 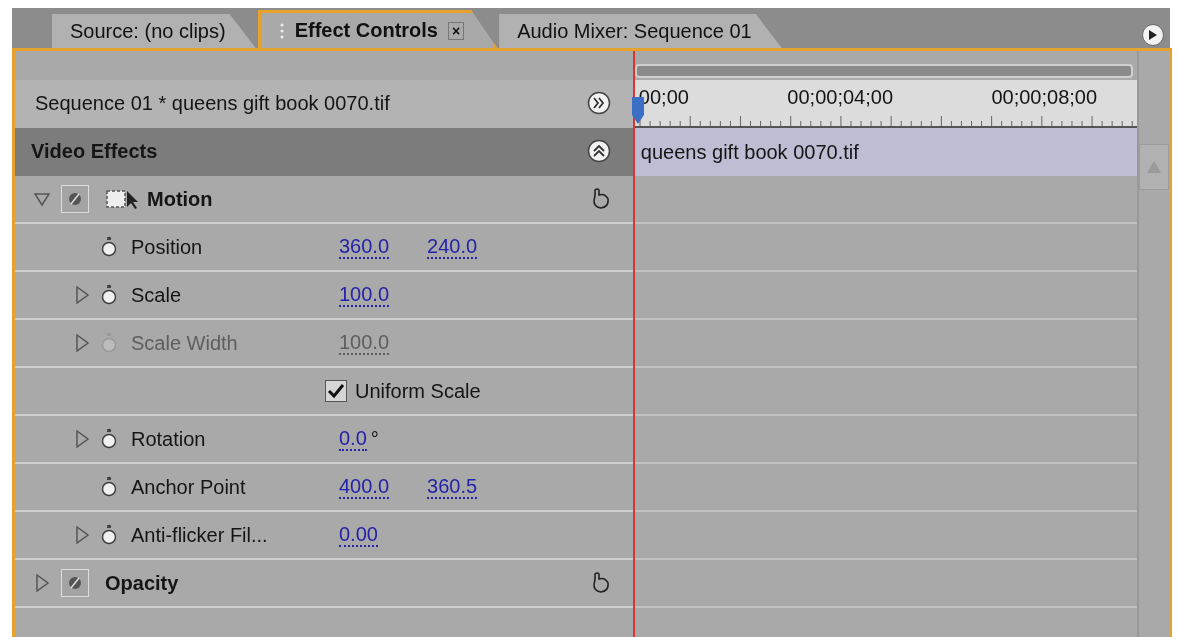 I want to click on effect-name: Motion, so click(x=180, y=199).